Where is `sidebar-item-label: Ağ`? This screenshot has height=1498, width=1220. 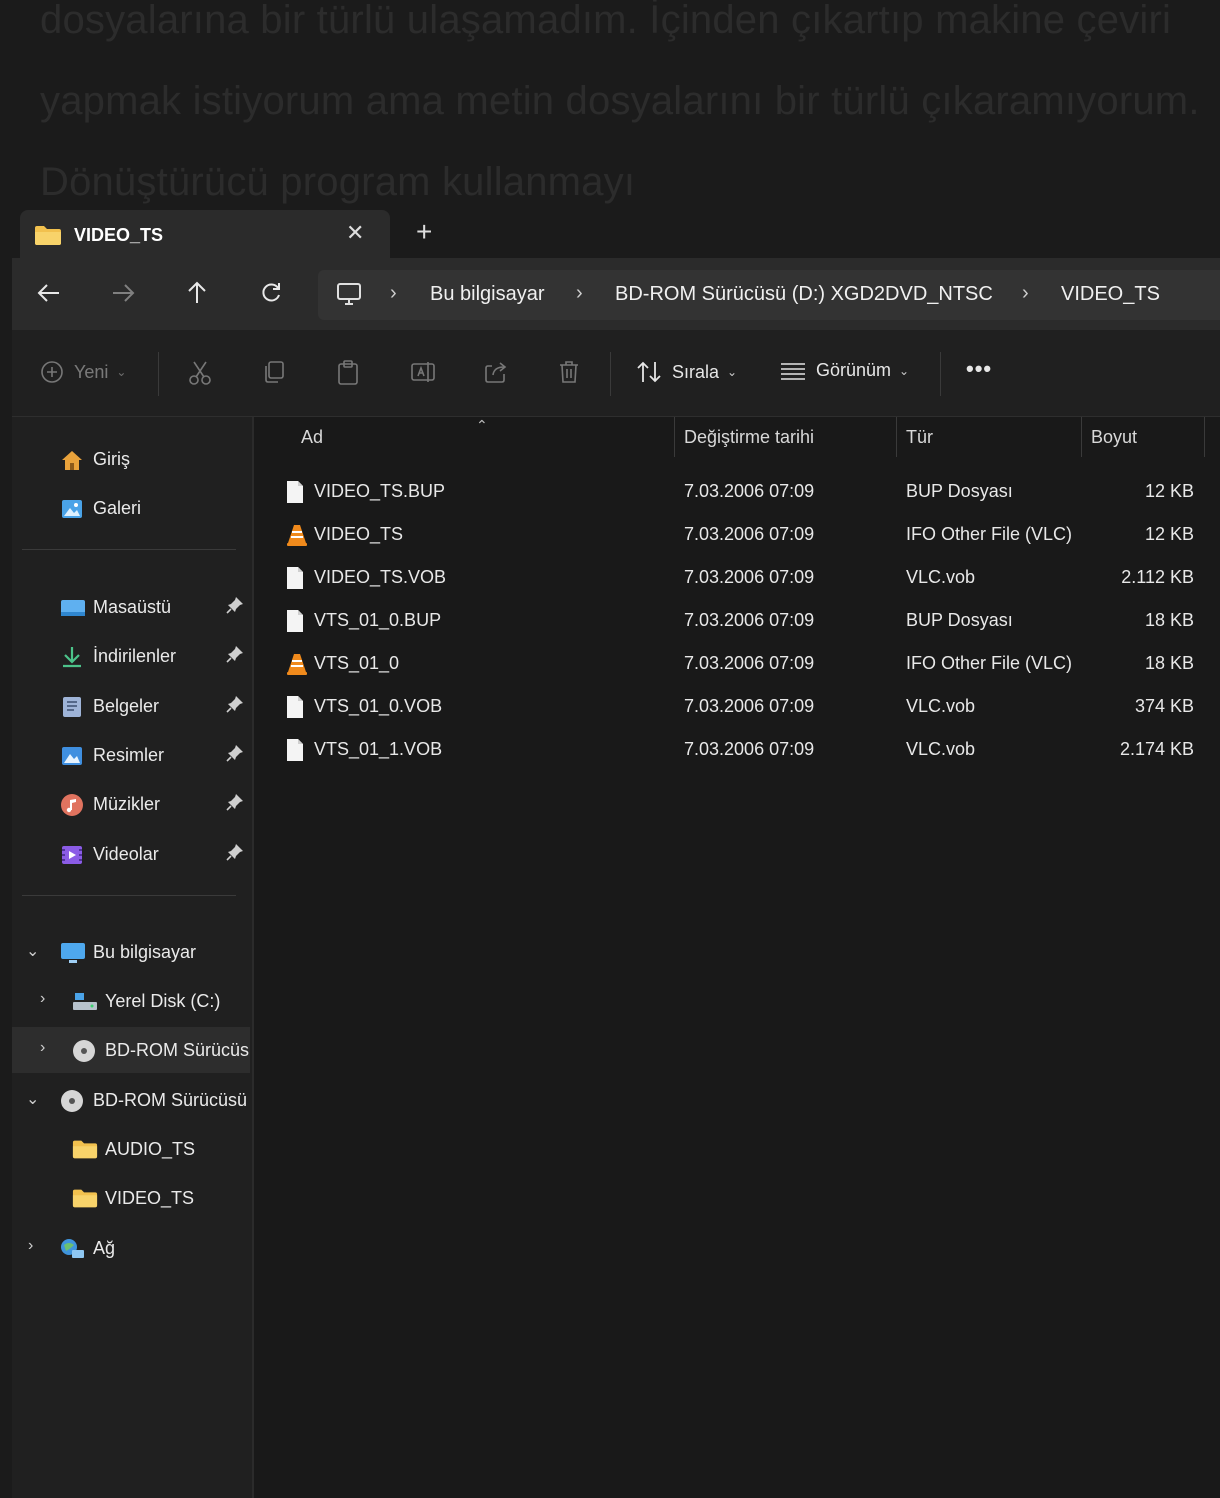
sidebar-item-label: Ağ is located at coordinates (104, 1248).